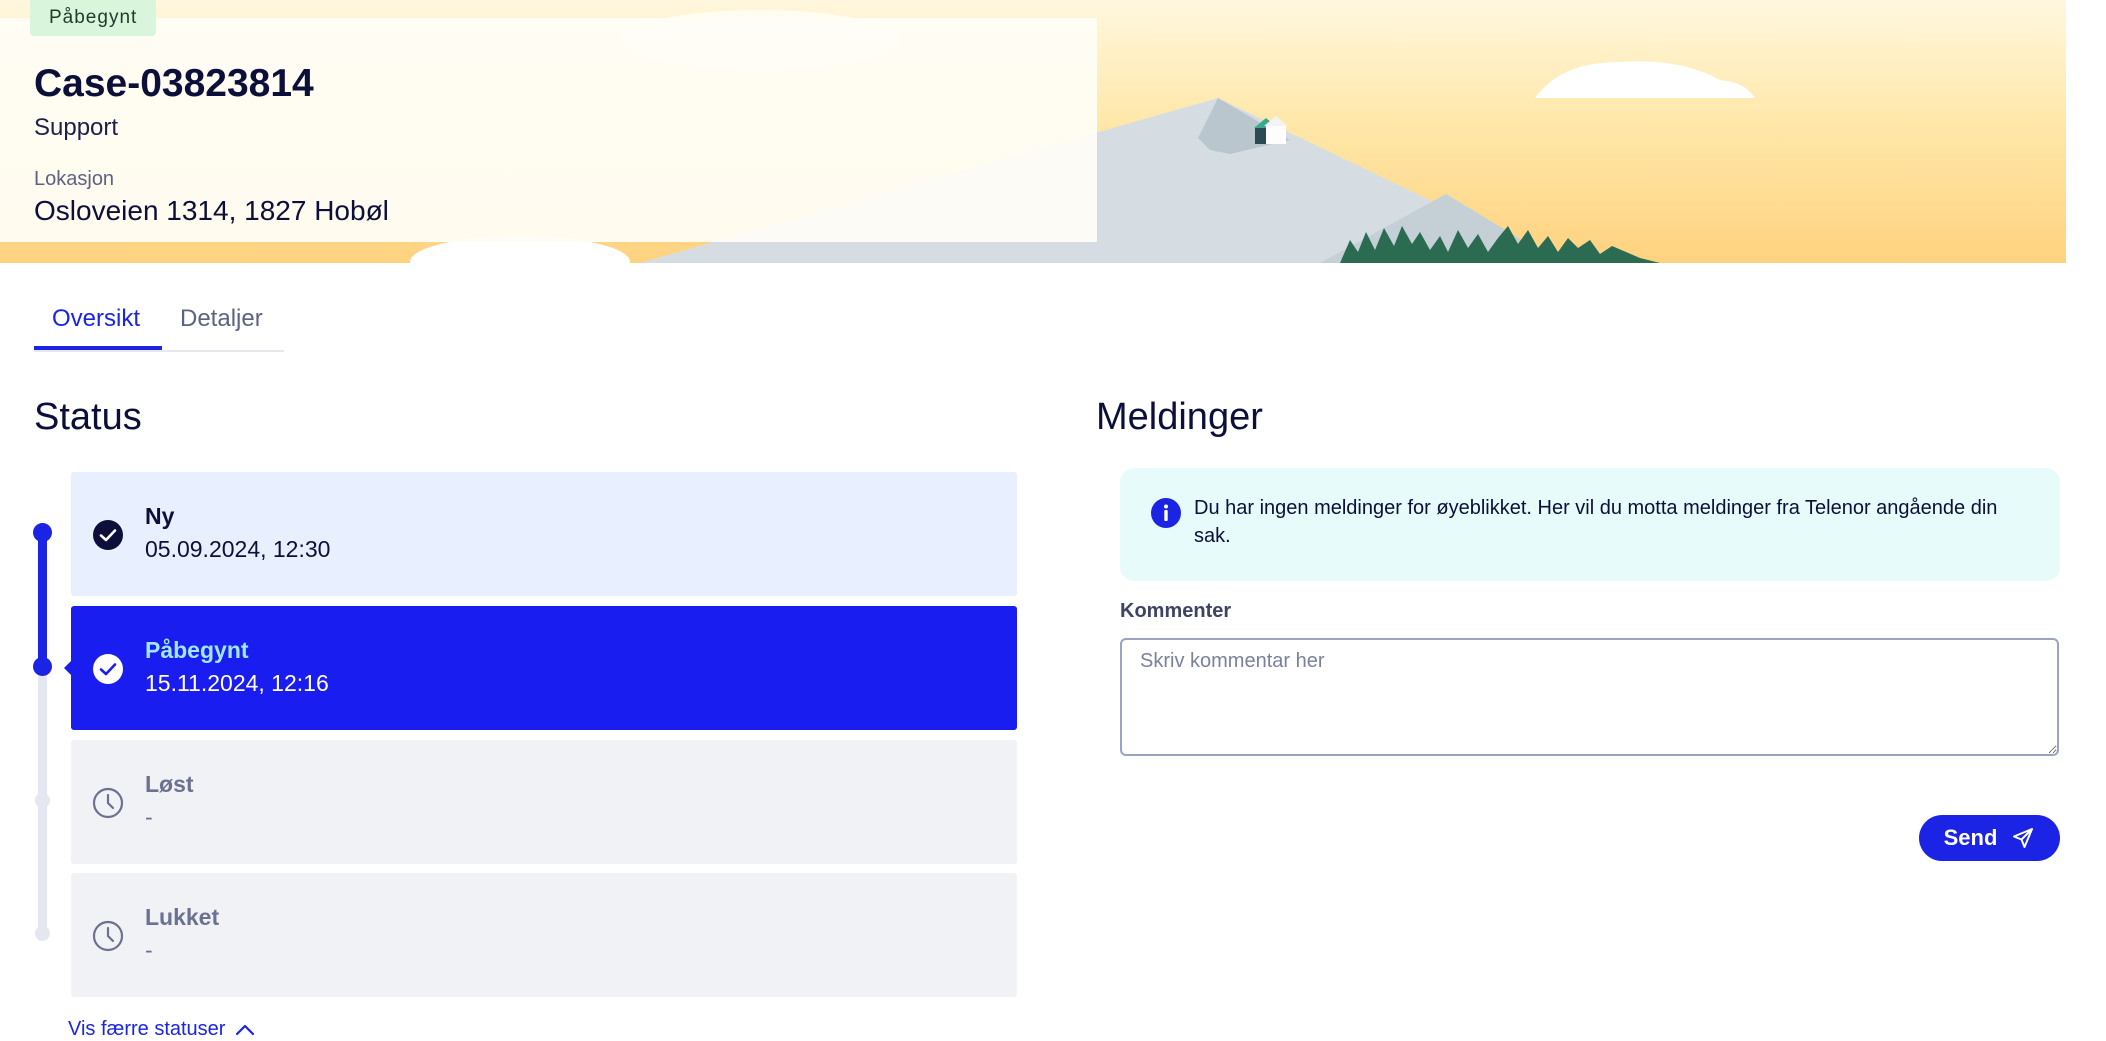 The image size is (2106, 1041). I want to click on progress-dot-pabegynt, so click(42, 666).